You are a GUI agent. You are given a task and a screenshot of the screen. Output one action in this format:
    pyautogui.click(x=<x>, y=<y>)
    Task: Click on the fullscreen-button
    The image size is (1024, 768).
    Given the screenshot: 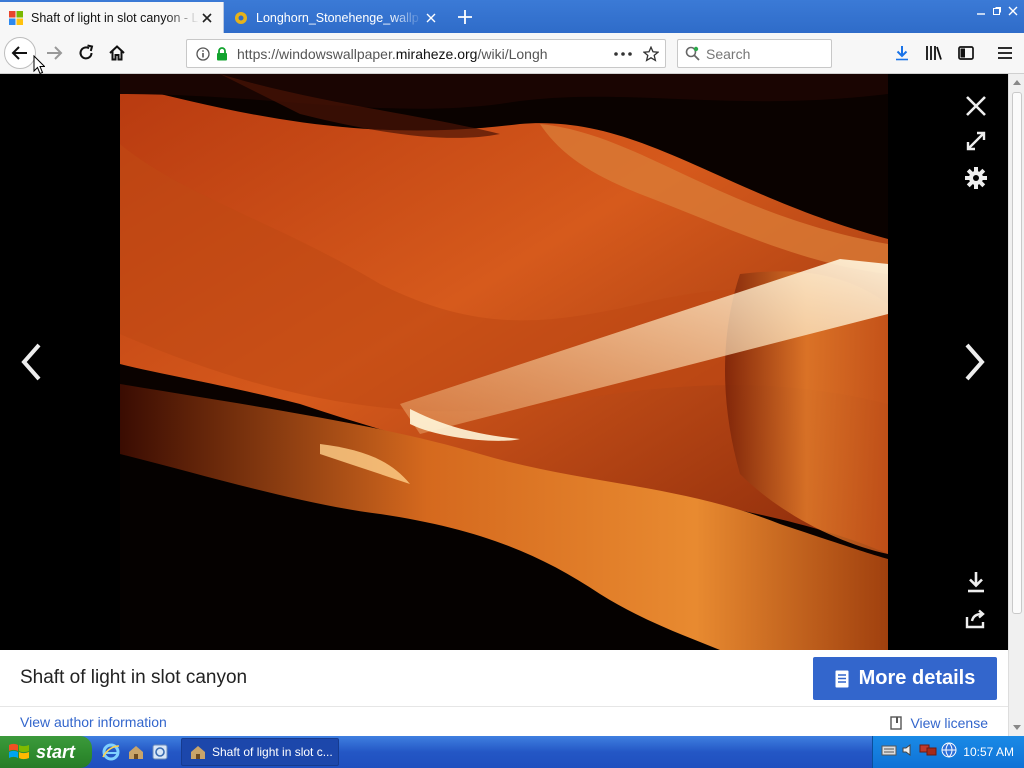 What is the action you would take?
    pyautogui.click(x=976, y=141)
    